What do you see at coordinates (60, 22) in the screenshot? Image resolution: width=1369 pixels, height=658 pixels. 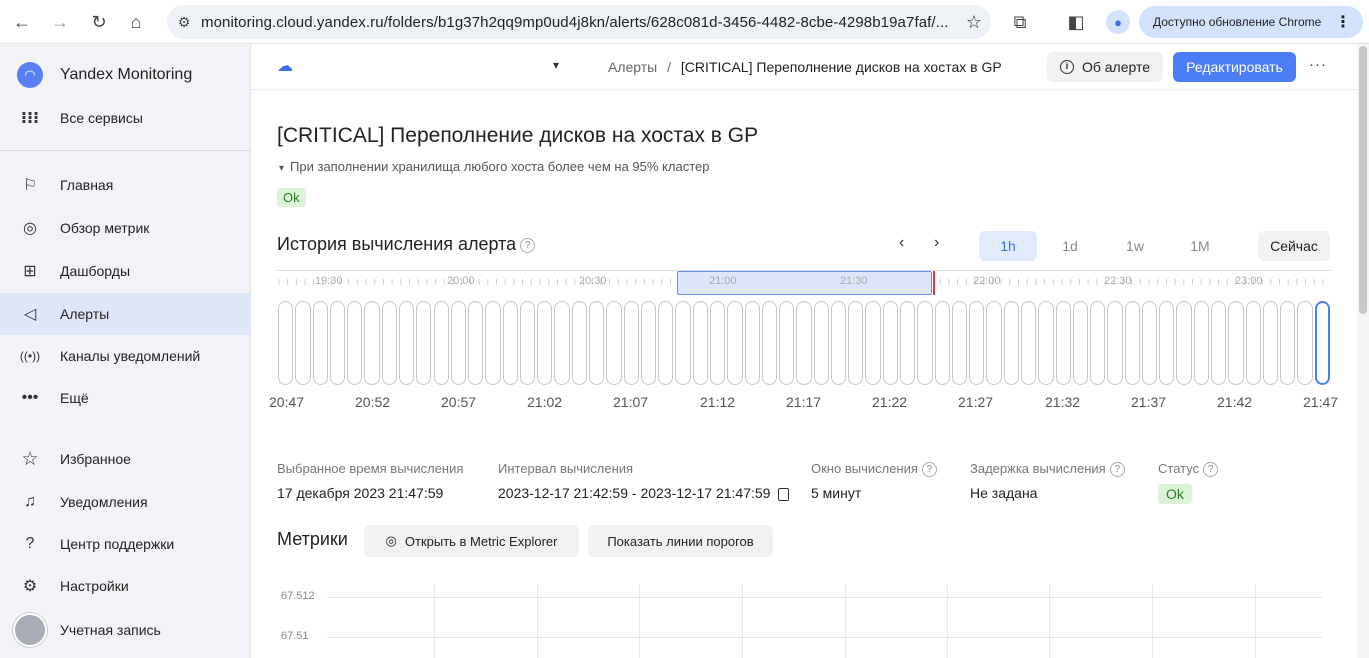 I see `forward-icon: →` at bounding box center [60, 22].